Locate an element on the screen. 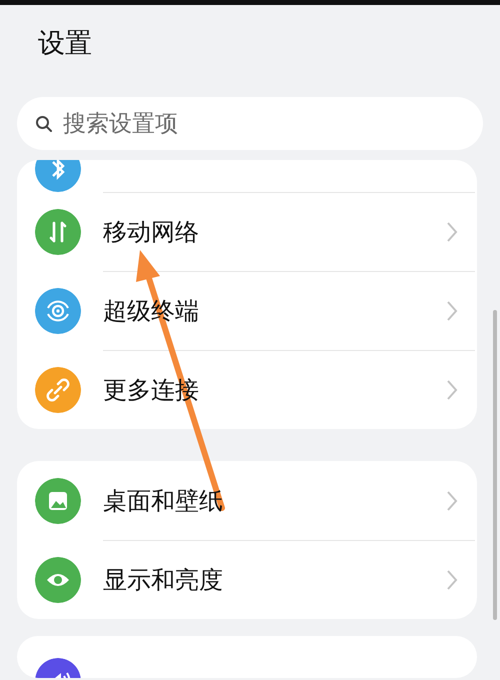  search-icon is located at coordinates (44, 123).